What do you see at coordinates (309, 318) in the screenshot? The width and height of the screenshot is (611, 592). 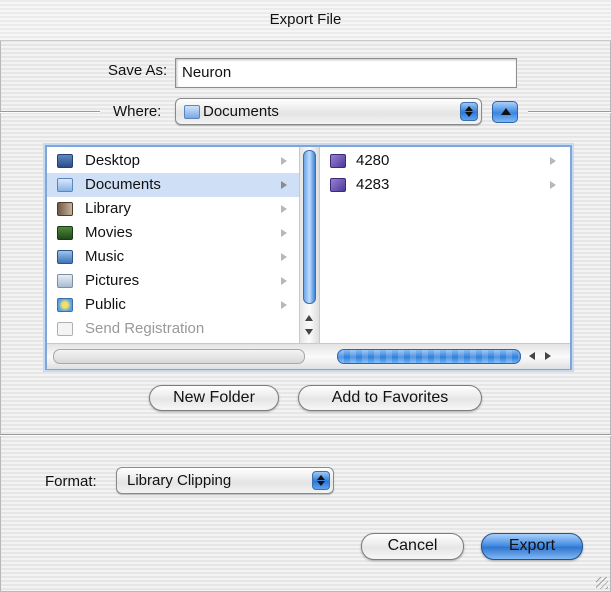 I see `scroll-up-arrow-icon` at bounding box center [309, 318].